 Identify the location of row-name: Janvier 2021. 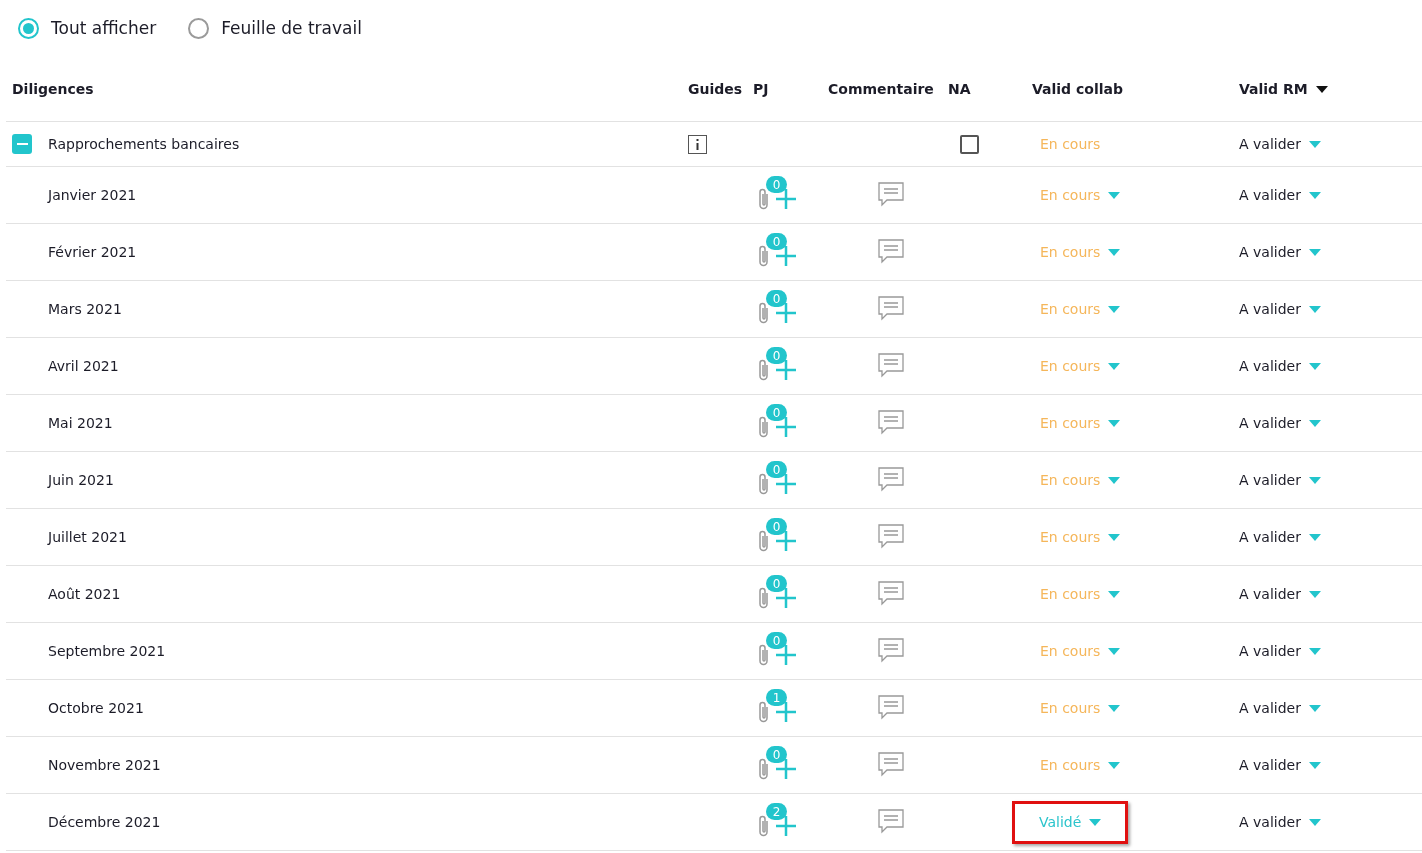
(93, 195).